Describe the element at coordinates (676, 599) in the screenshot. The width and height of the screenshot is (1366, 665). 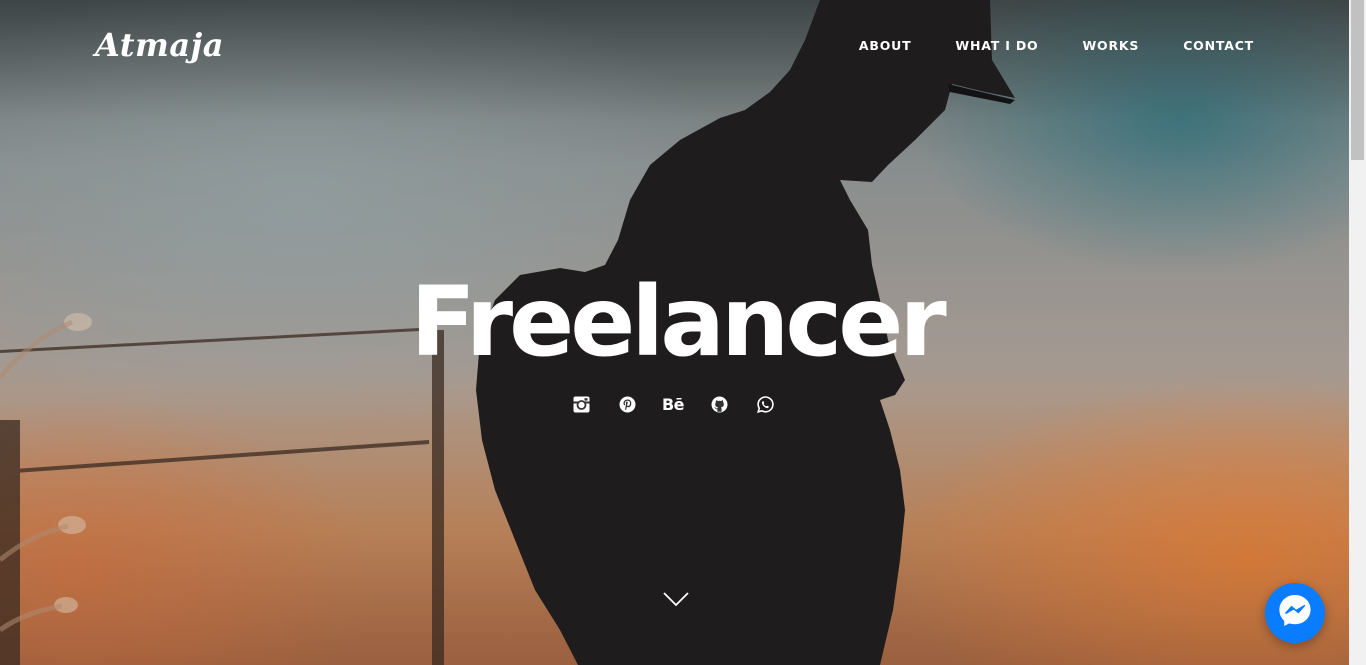
I see `chevron-down-icon` at that location.